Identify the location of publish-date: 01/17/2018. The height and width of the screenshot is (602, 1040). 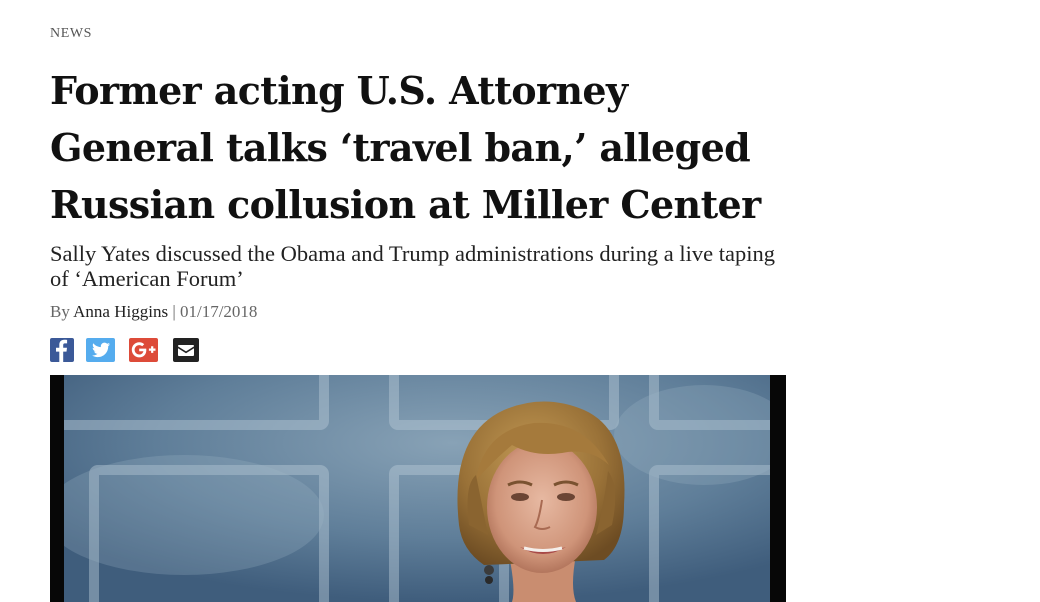
(218, 311).